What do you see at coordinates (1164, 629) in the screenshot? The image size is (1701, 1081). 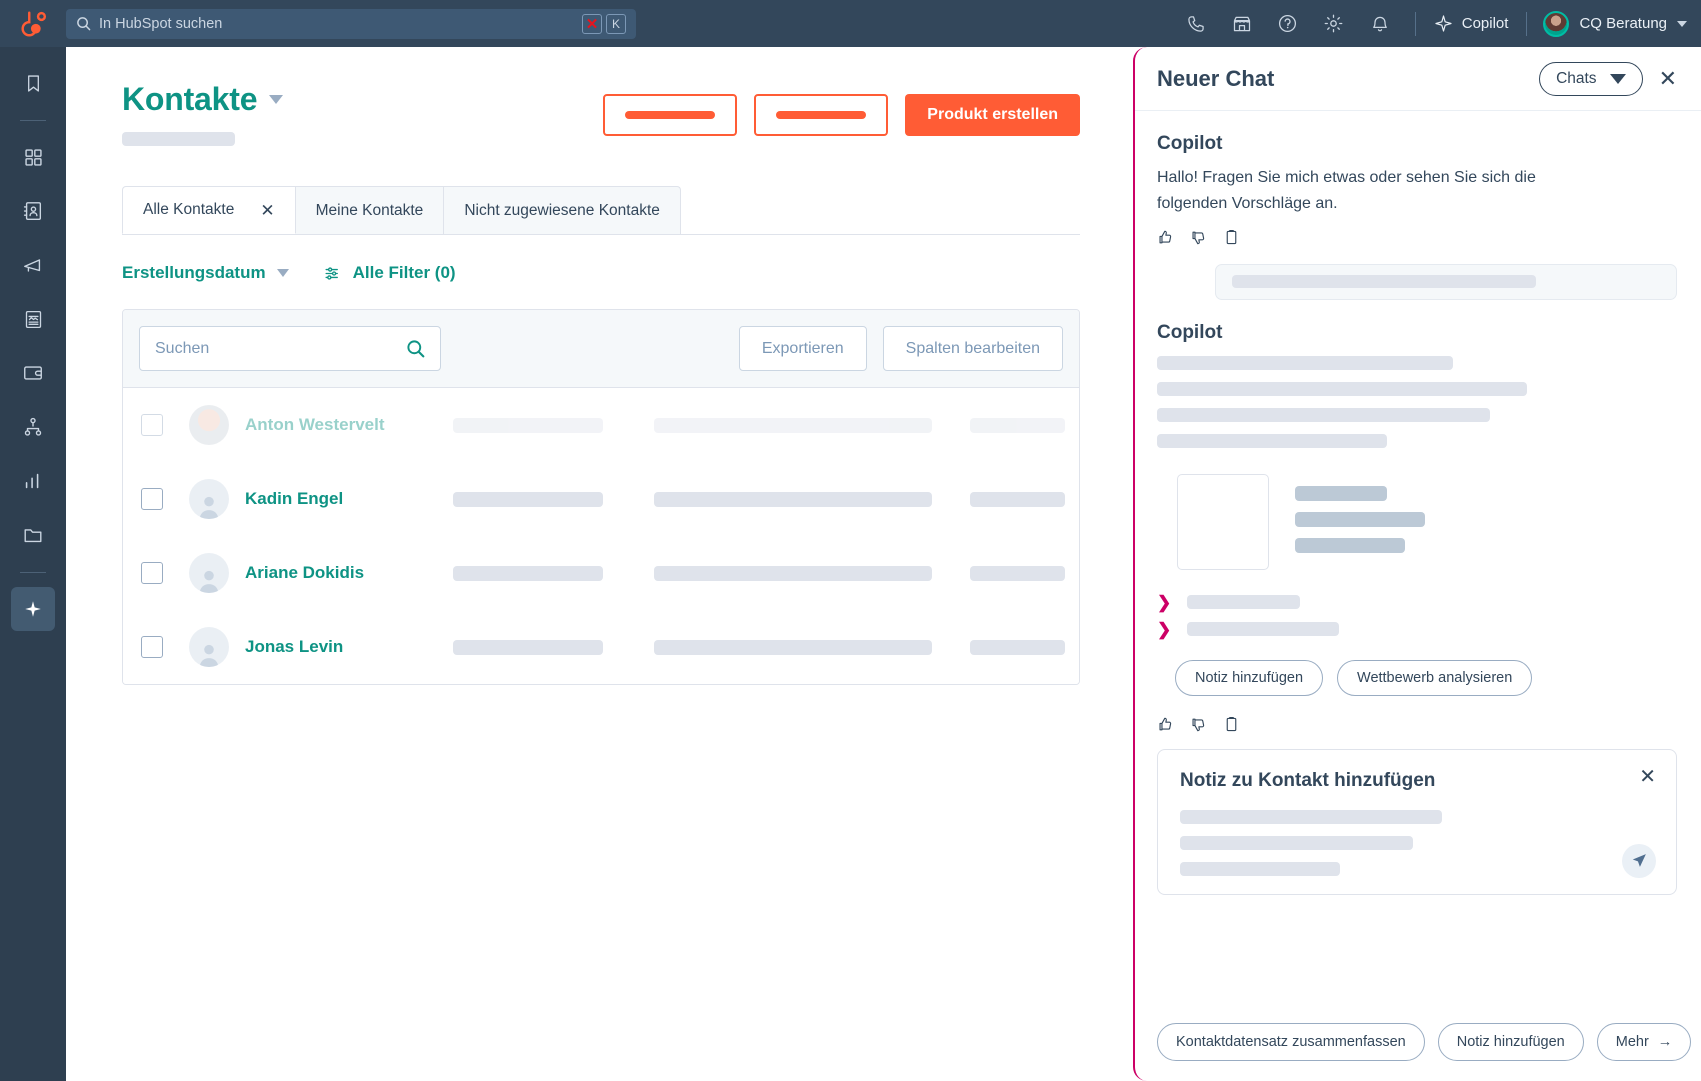 I see `chevron-right-icon: ❯` at bounding box center [1164, 629].